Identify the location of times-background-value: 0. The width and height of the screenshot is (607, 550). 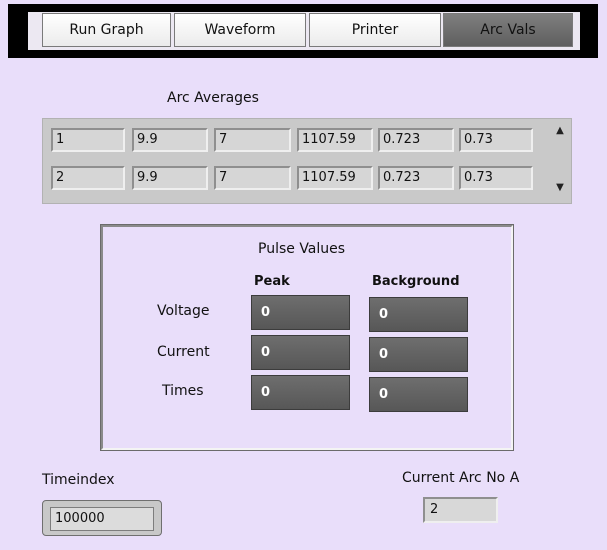
(418, 394).